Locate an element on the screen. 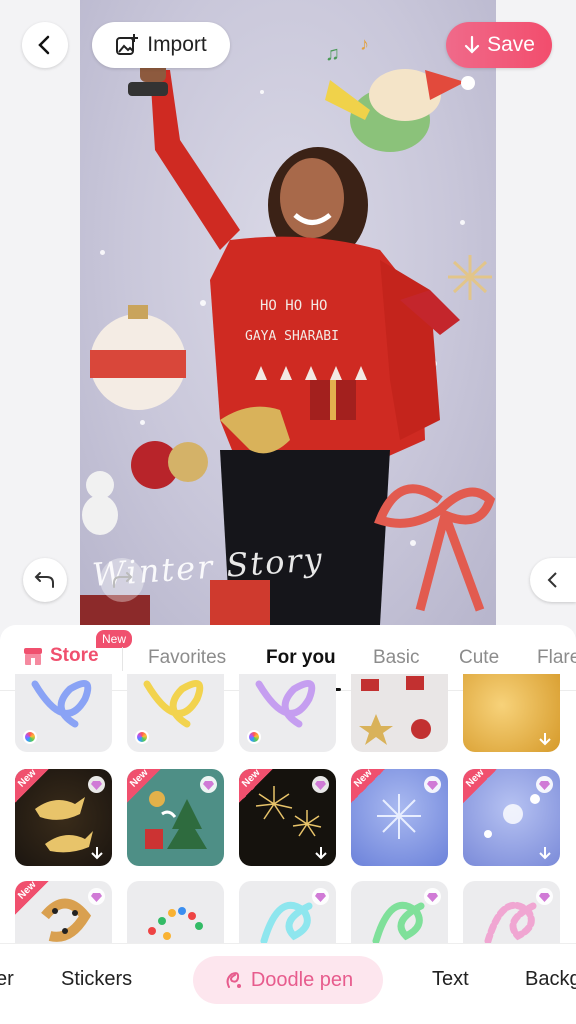 This screenshot has height=1024, width=576. sweater-text-1: HO HO HO is located at coordinates (293, 306).